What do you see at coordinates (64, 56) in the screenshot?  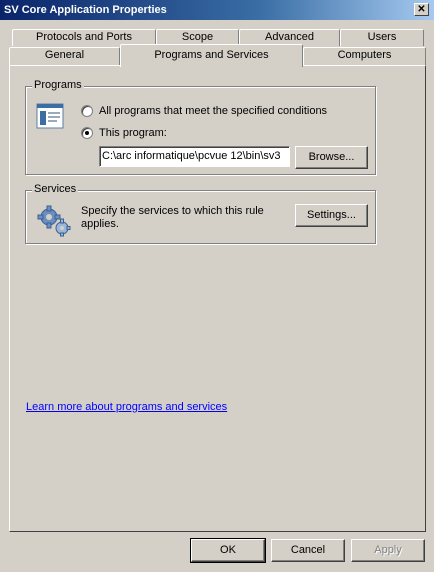 I see `tab-general: General` at bounding box center [64, 56].